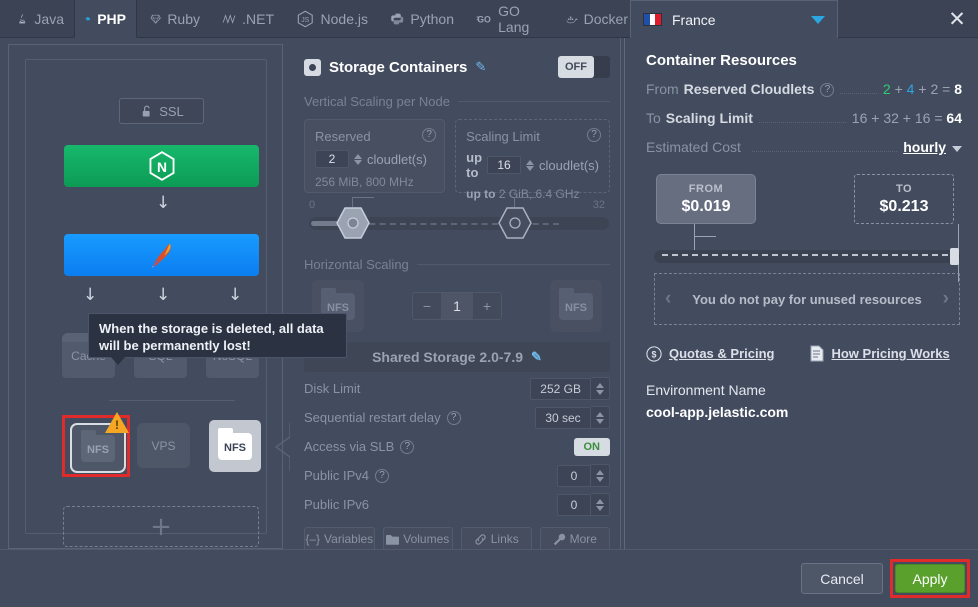 The width and height of the screenshot is (978, 607). Describe the element at coordinates (282, 447) in the screenshot. I see `panel-notch-icon` at that location.